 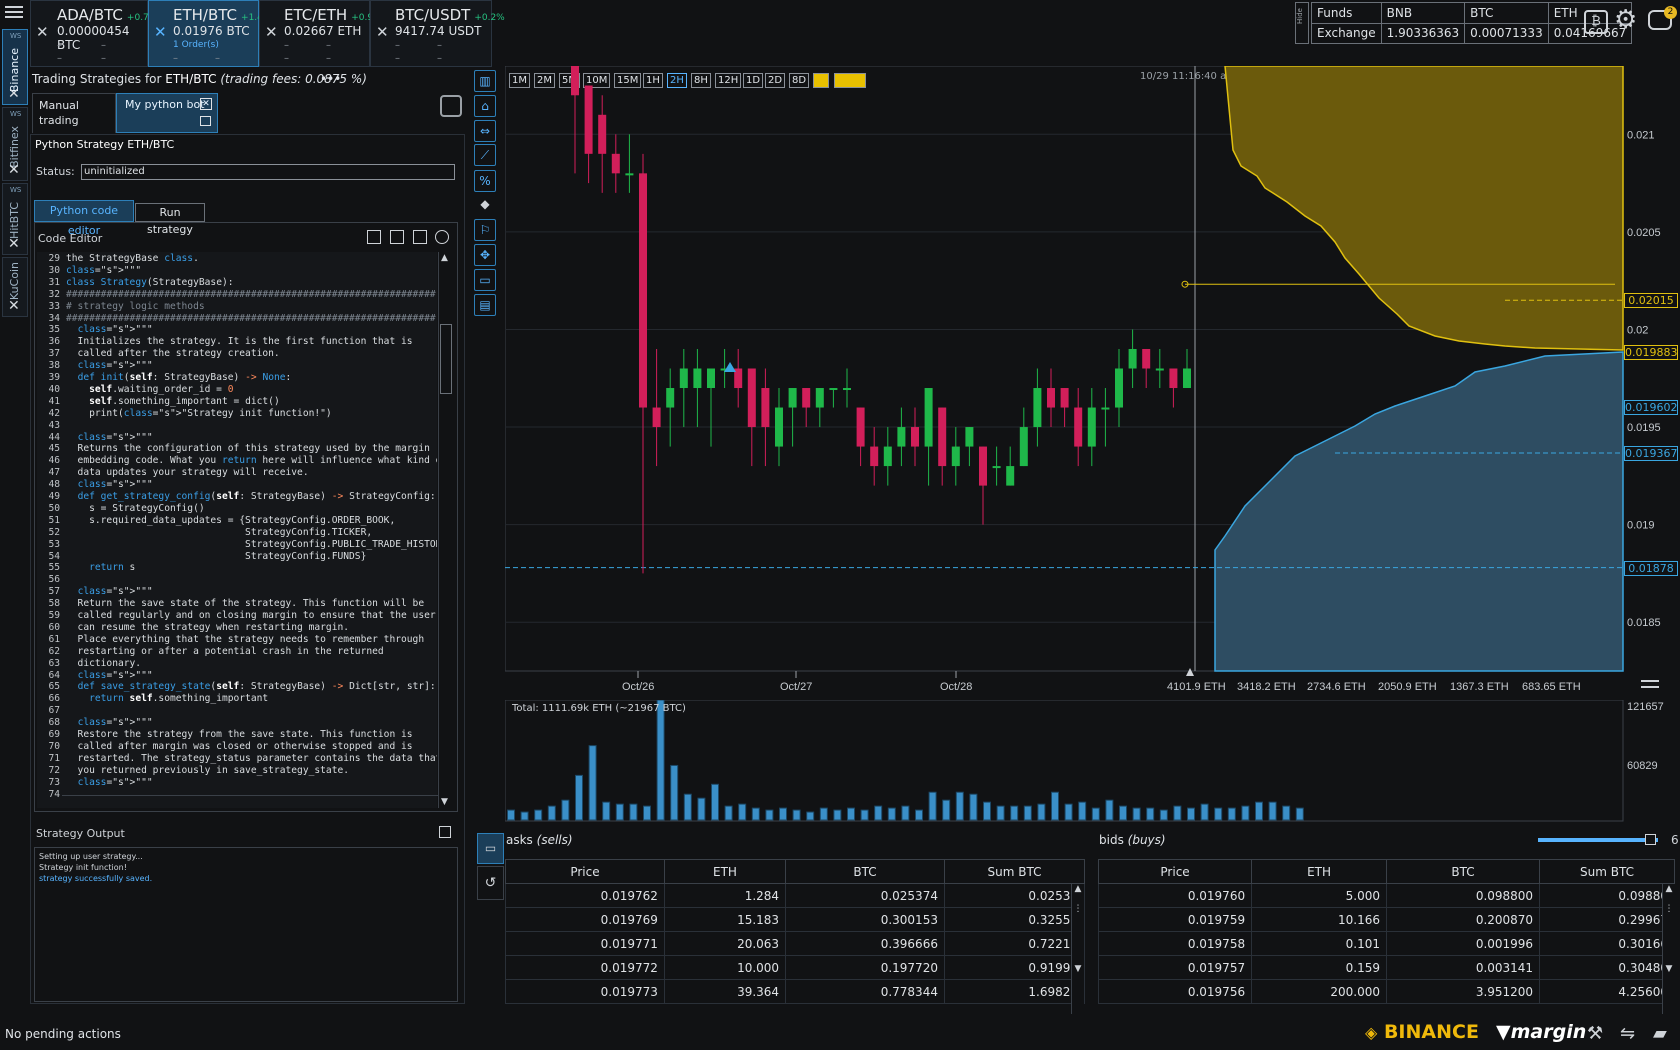 What do you see at coordinates (1598, 840) in the screenshot?
I see `depth-slider` at bounding box center [1598, 840].